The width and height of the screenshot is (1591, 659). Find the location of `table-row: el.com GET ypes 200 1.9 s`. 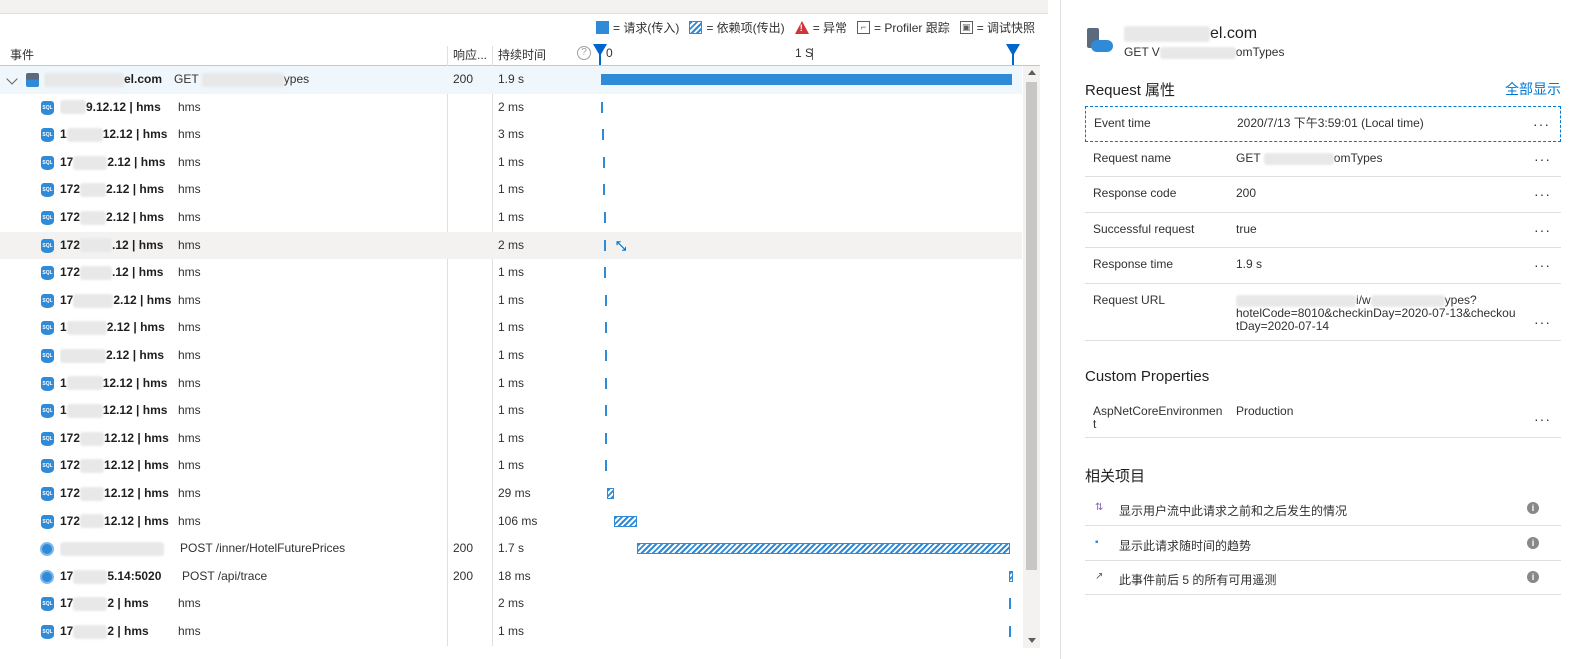

table-row: el.com GET ypes 200 1.9 s is located at coordinates (511, 80).